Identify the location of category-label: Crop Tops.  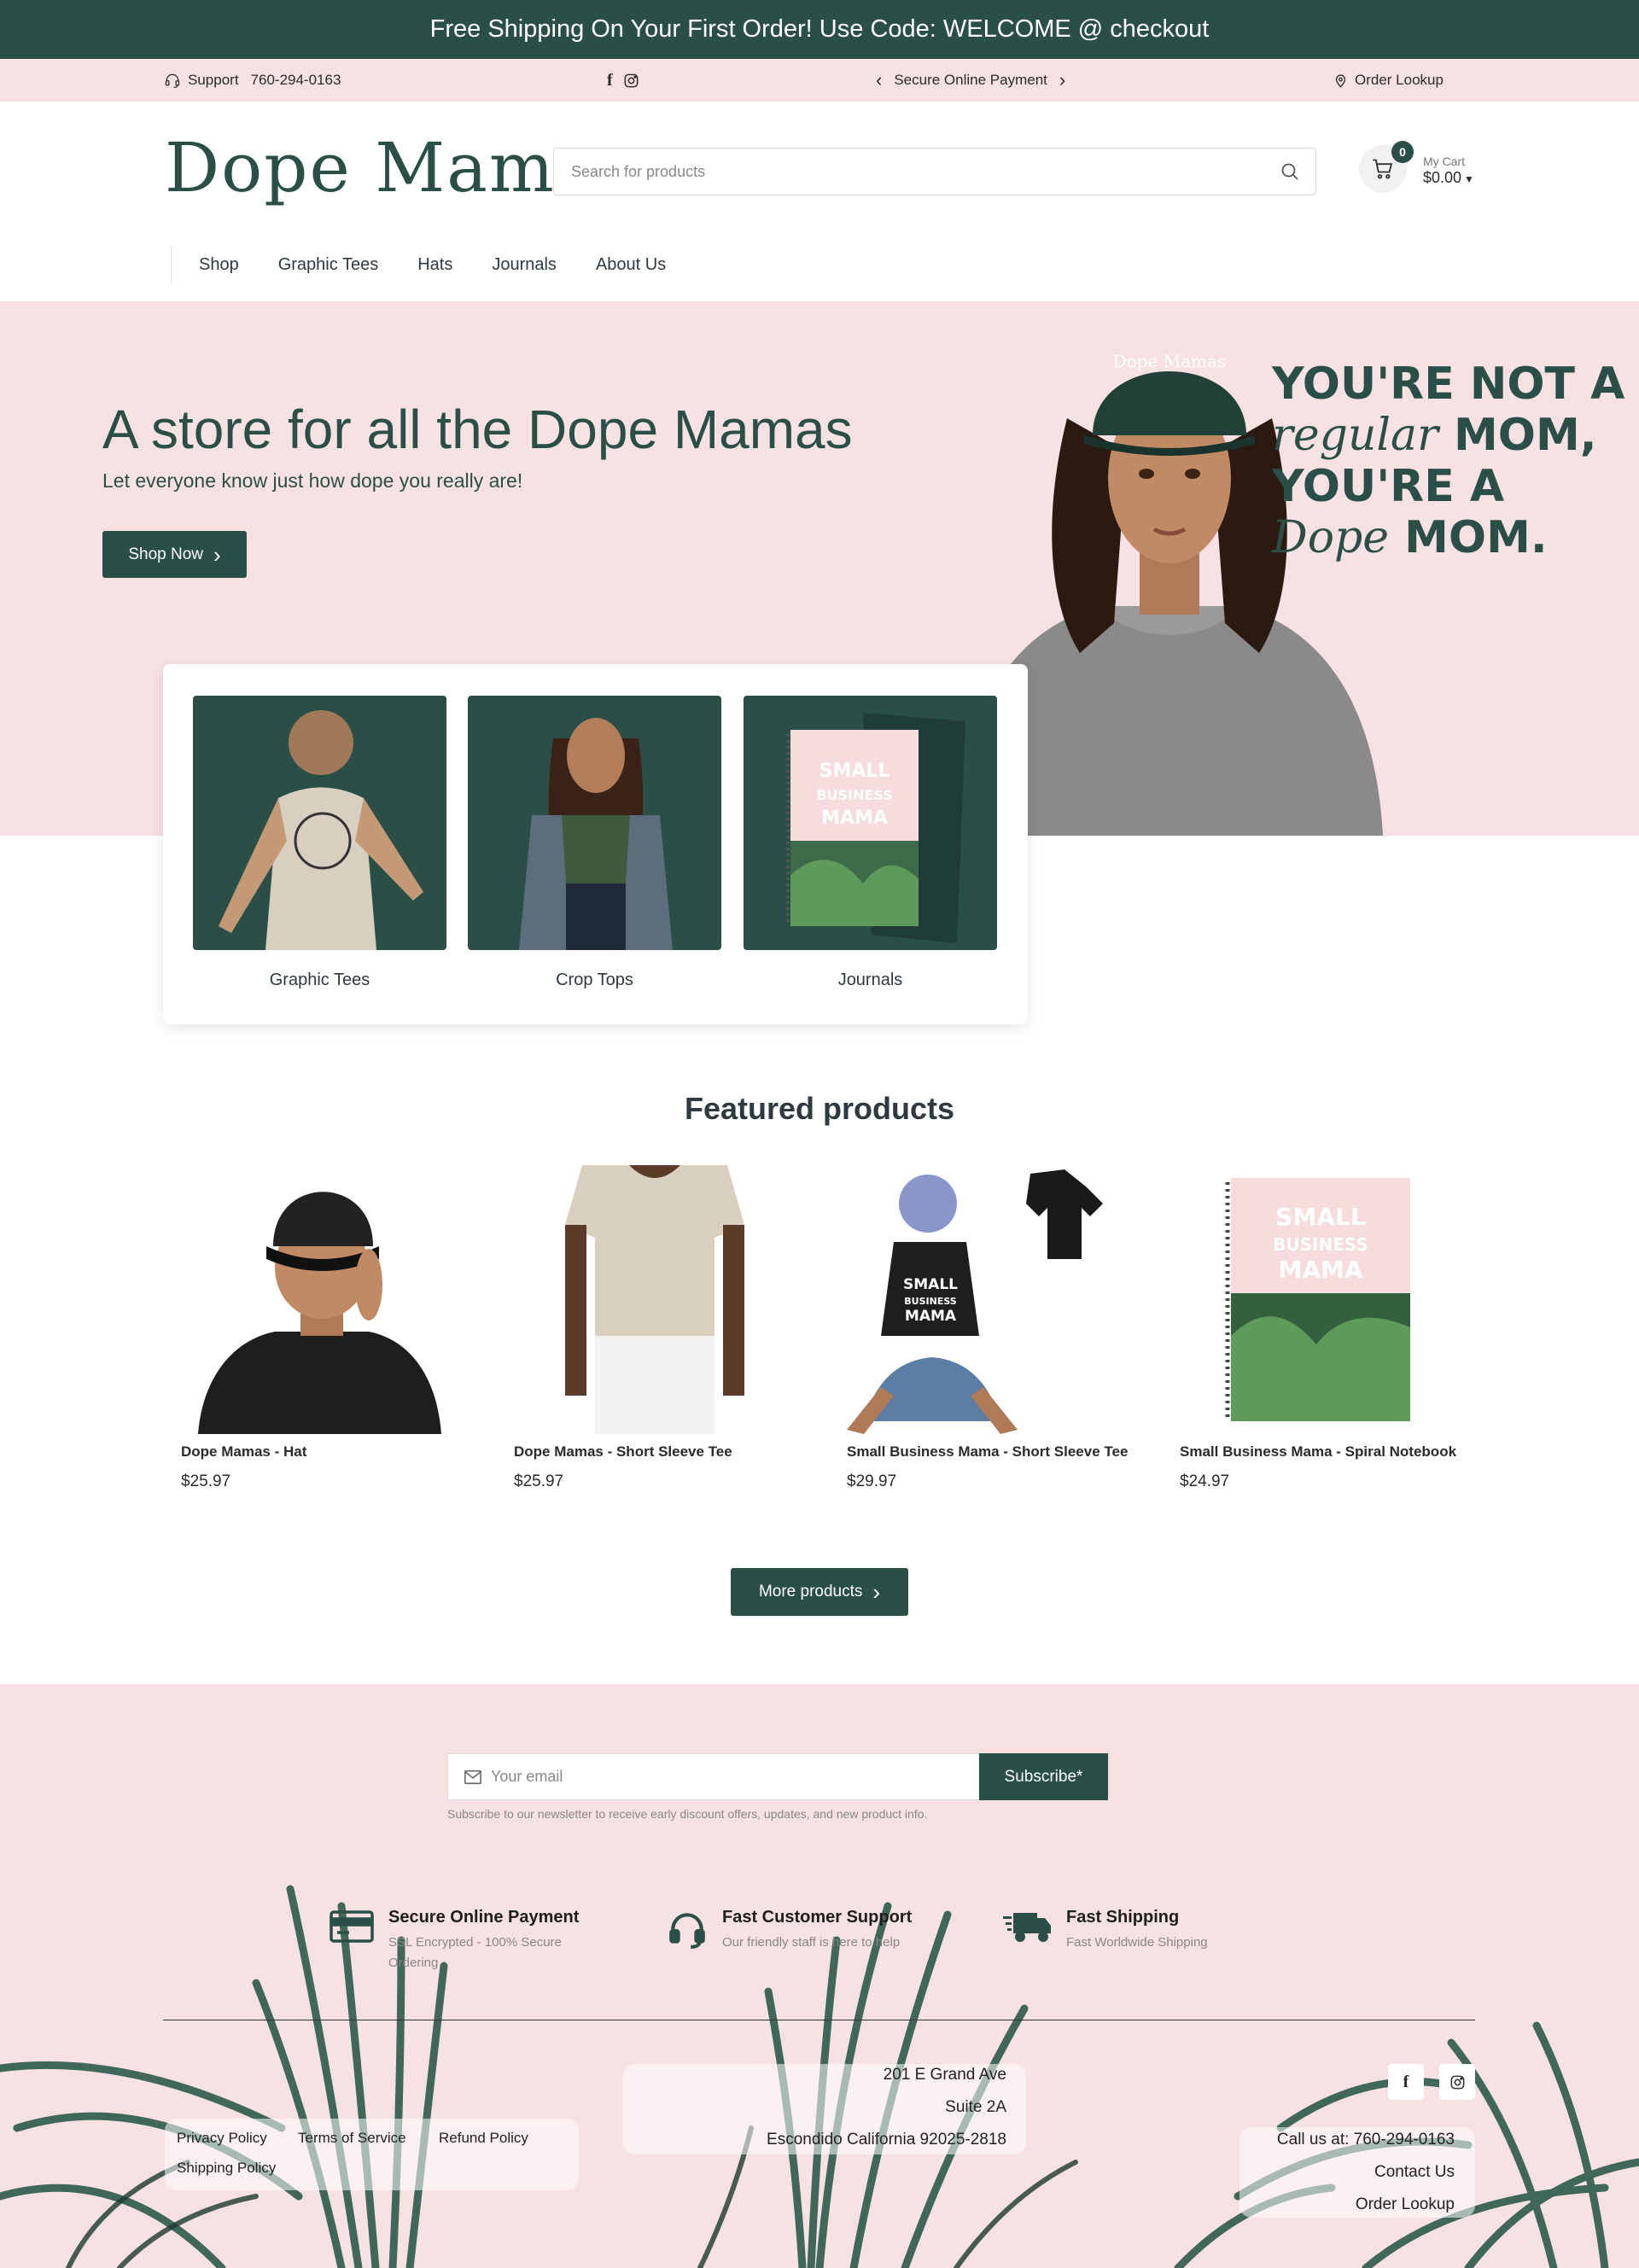
(594, 980).